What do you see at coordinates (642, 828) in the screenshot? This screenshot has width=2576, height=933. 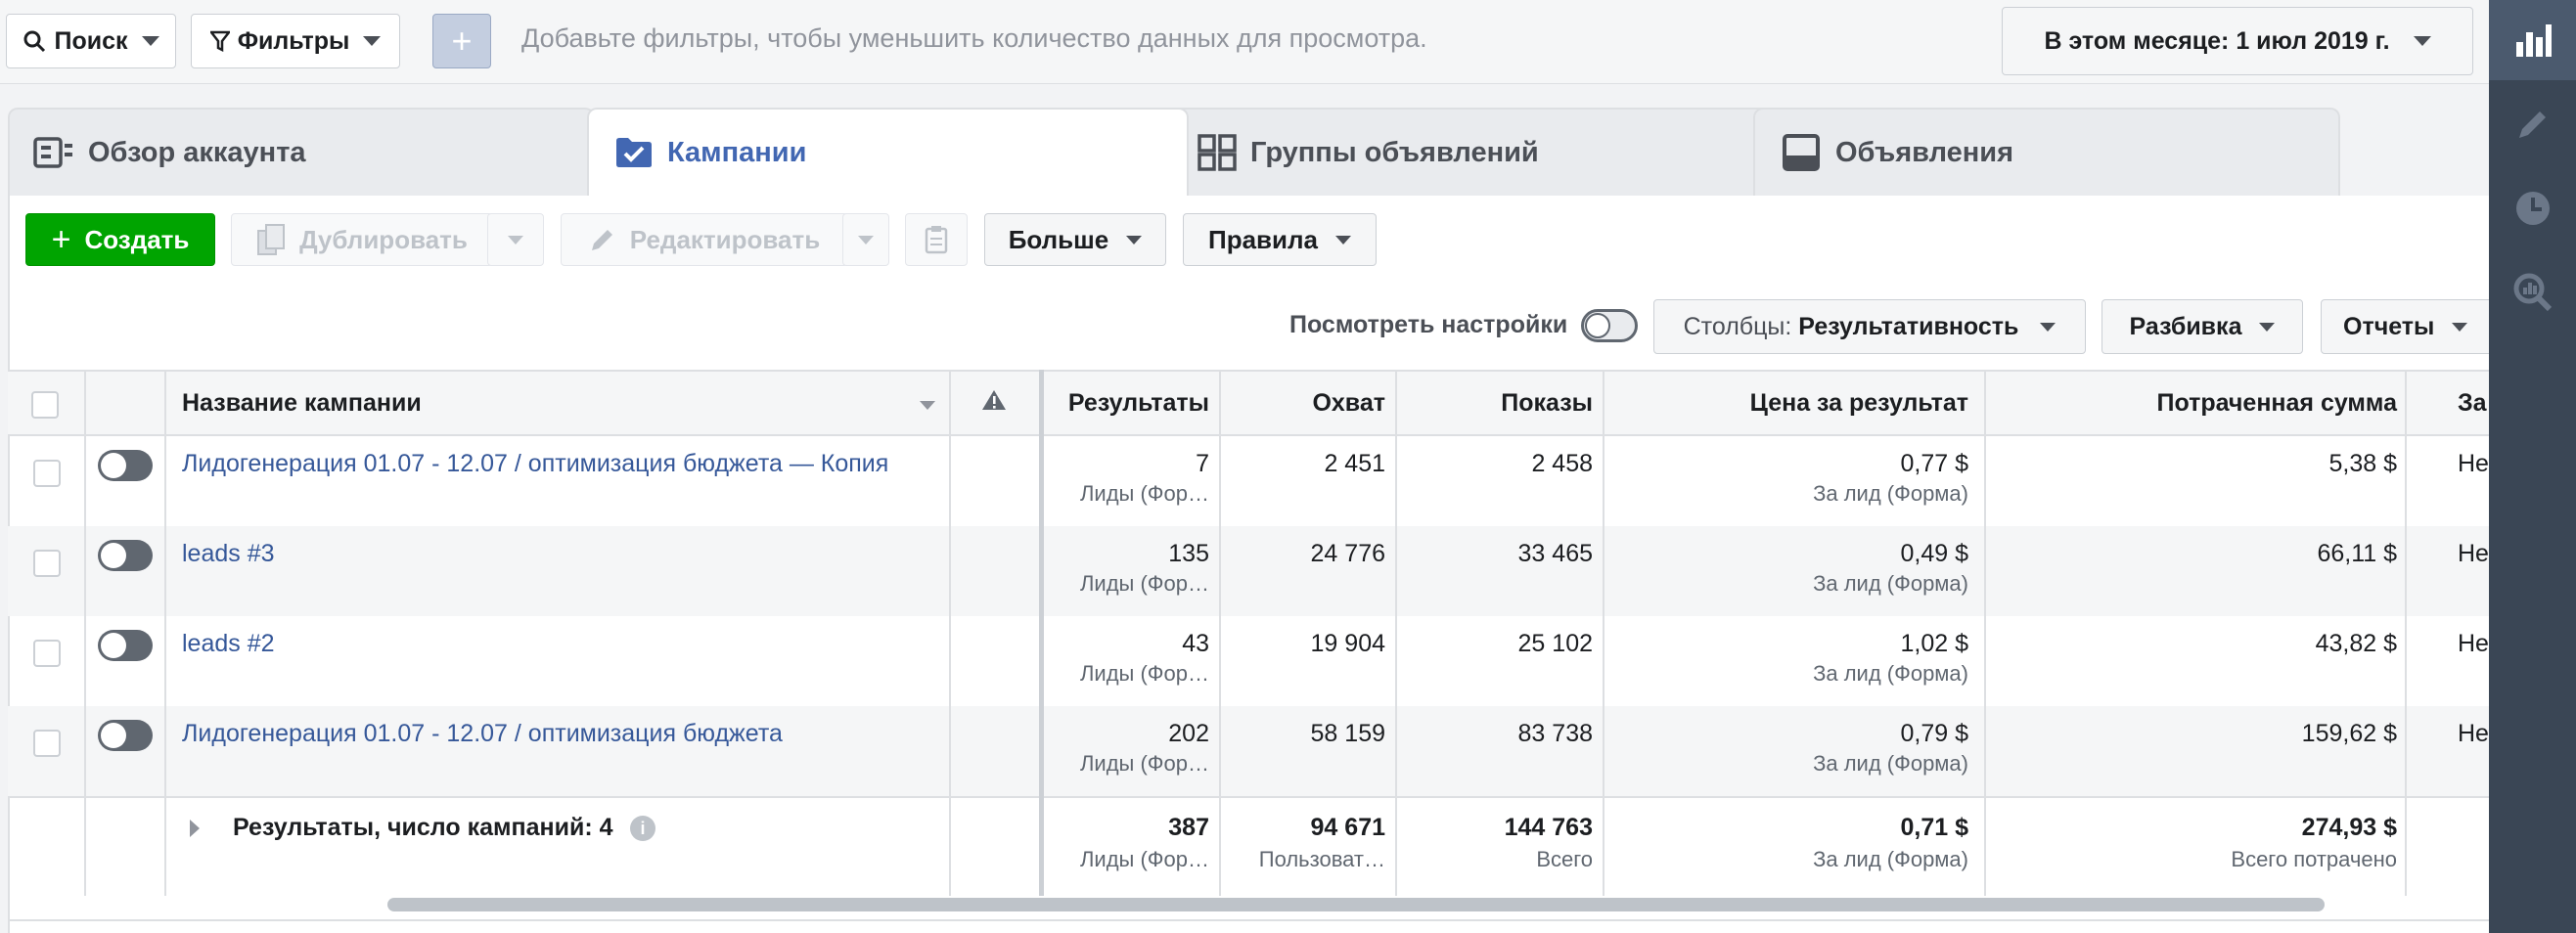 I see `info-icon: i` at bounding box center [642, 828].